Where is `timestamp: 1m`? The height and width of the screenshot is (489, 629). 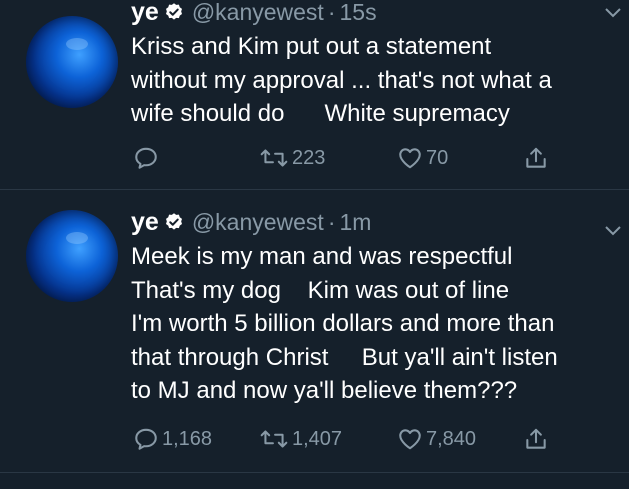 timestamp: 1m is located at coordinates (356, 222).